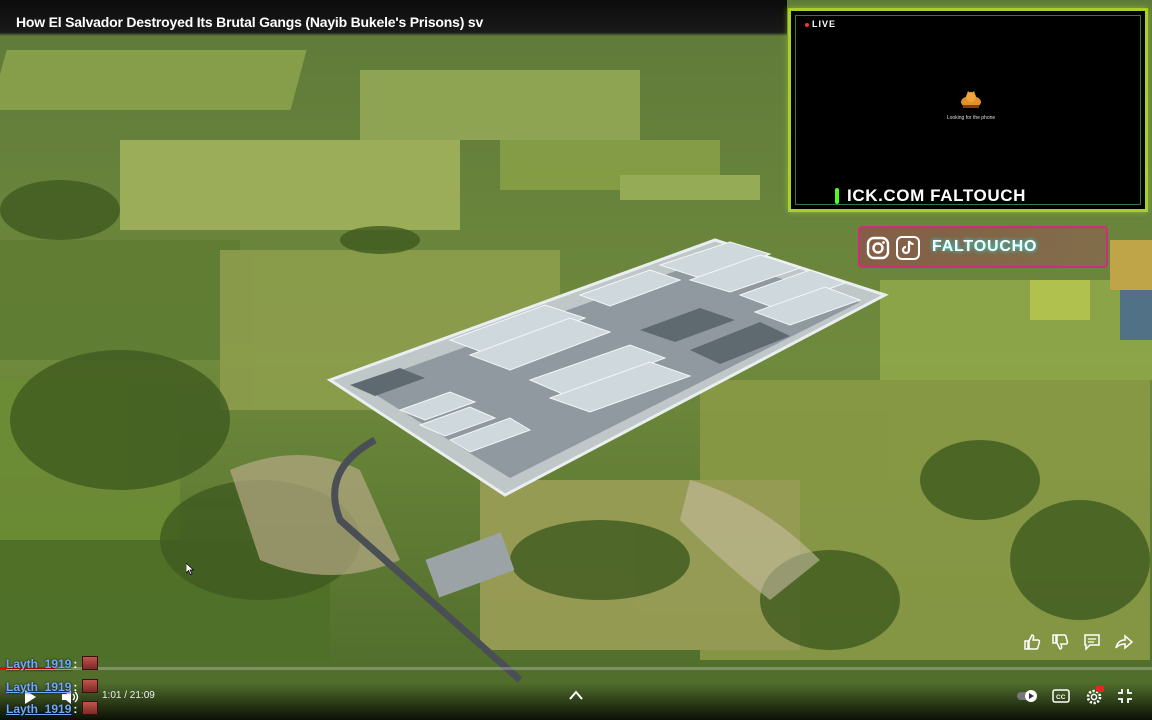 The height and width of the screenshot is (720, 1152). Describe the element at coordinates (128, 695) in the screenshot. I see `time-display: 1:01 / 21:09` at that location.